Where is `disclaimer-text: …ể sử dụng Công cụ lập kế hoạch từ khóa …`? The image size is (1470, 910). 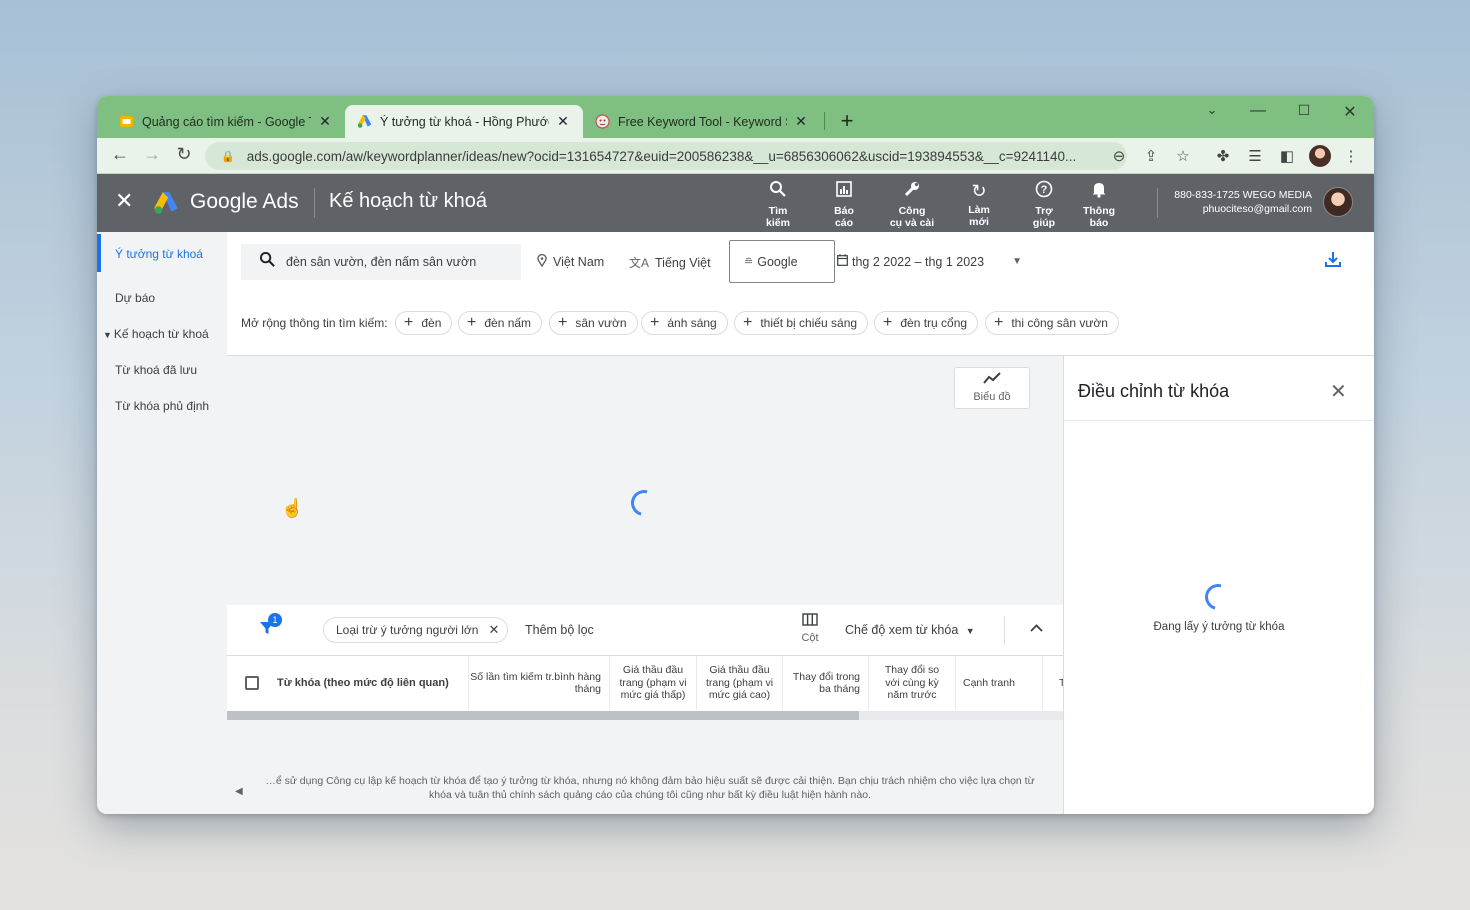
disclaimer-text: …ể sử dụng Công cụ lập kế hoạch từ khóa … is located at coordinates (650, 788).